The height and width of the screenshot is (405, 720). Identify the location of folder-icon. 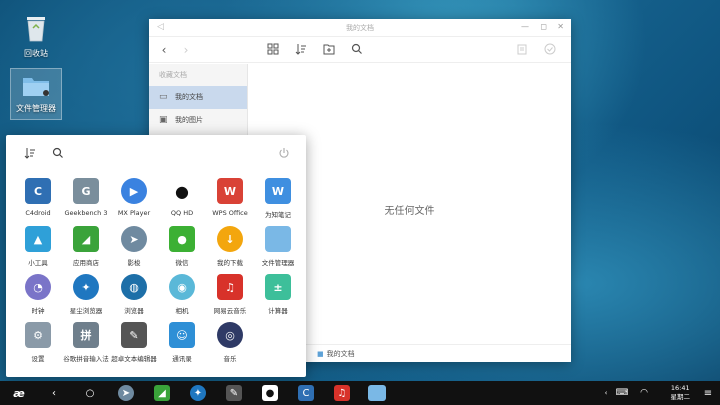
(36, 87).